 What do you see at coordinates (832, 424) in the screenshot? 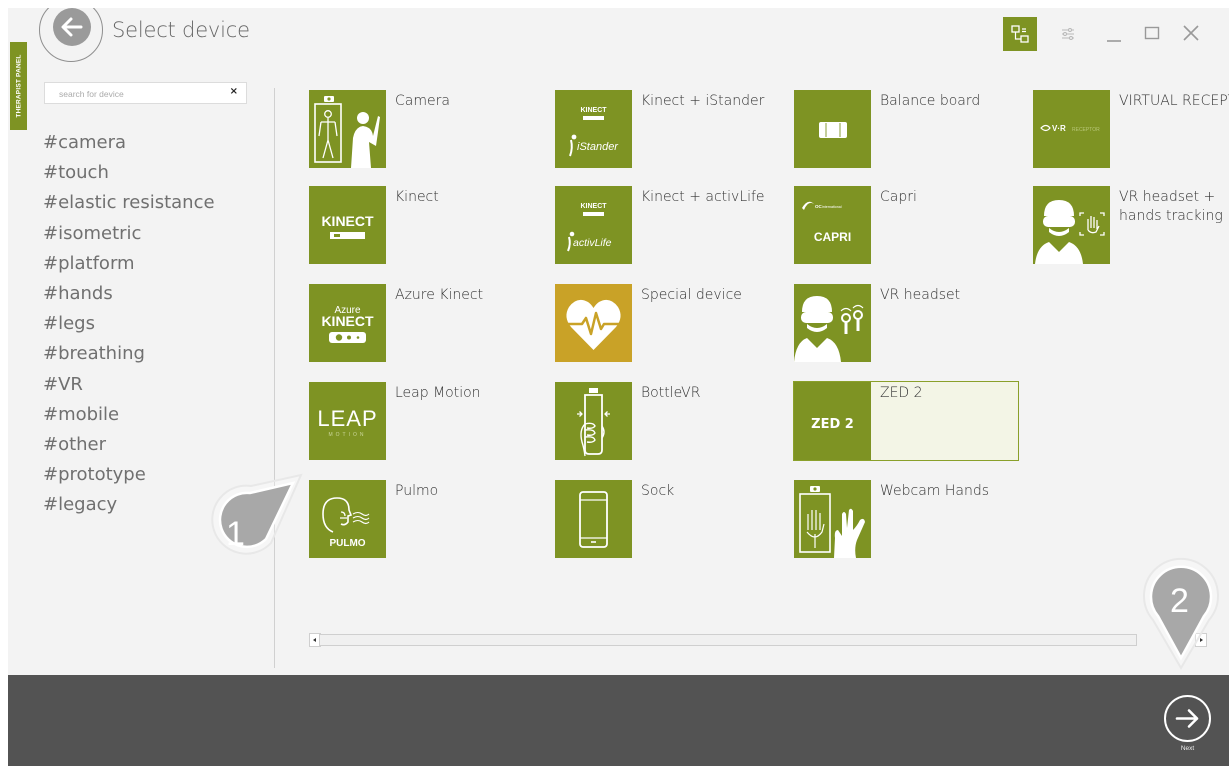
I see `svg-text: ZED 2` at bounding box center [832, 424].